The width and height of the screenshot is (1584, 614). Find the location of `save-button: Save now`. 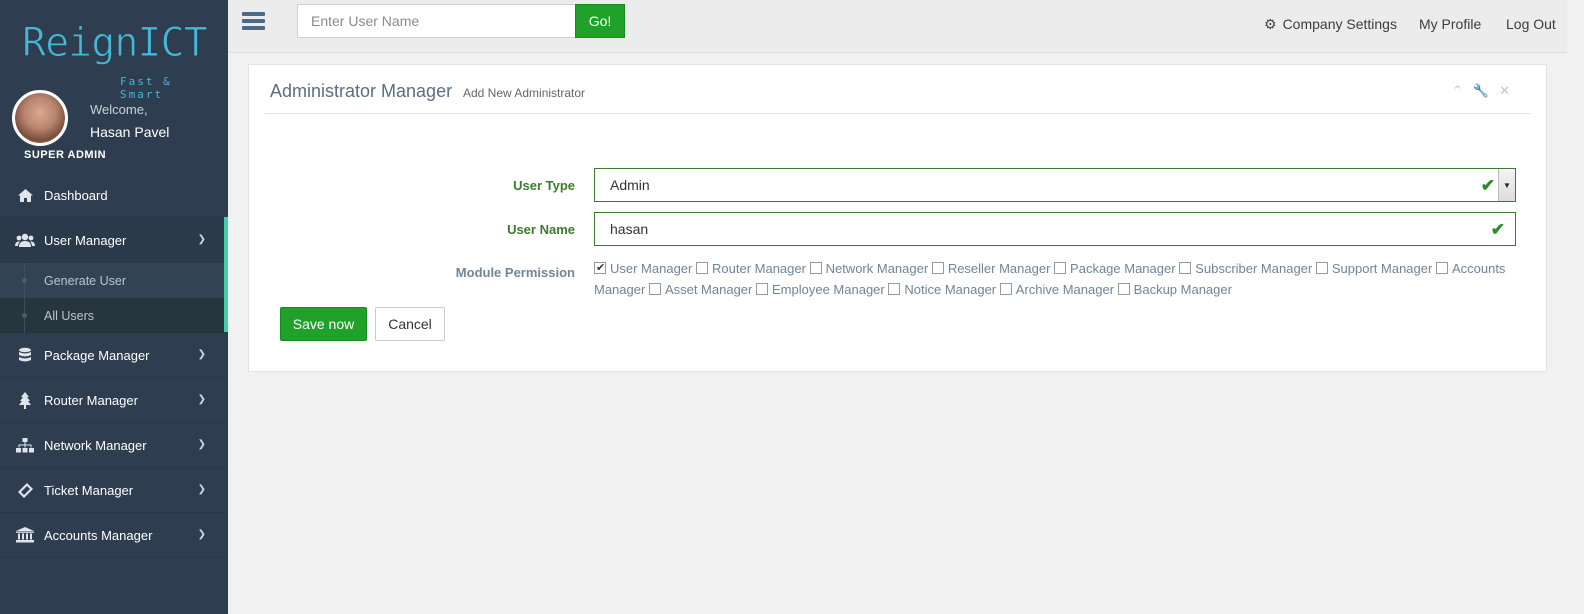

save-button: Save now is located at coordinates (323, 324).